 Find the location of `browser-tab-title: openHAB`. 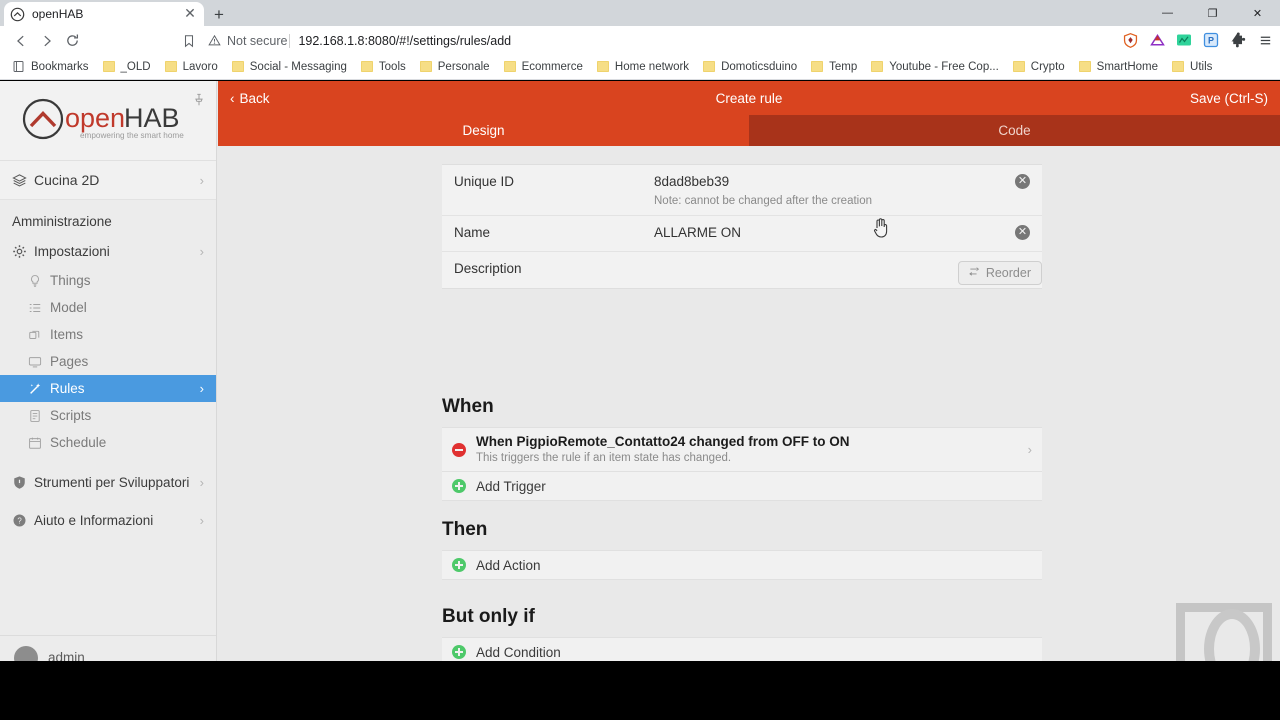

browser-tab-title: openHAB is located at coordinates (58, 14).